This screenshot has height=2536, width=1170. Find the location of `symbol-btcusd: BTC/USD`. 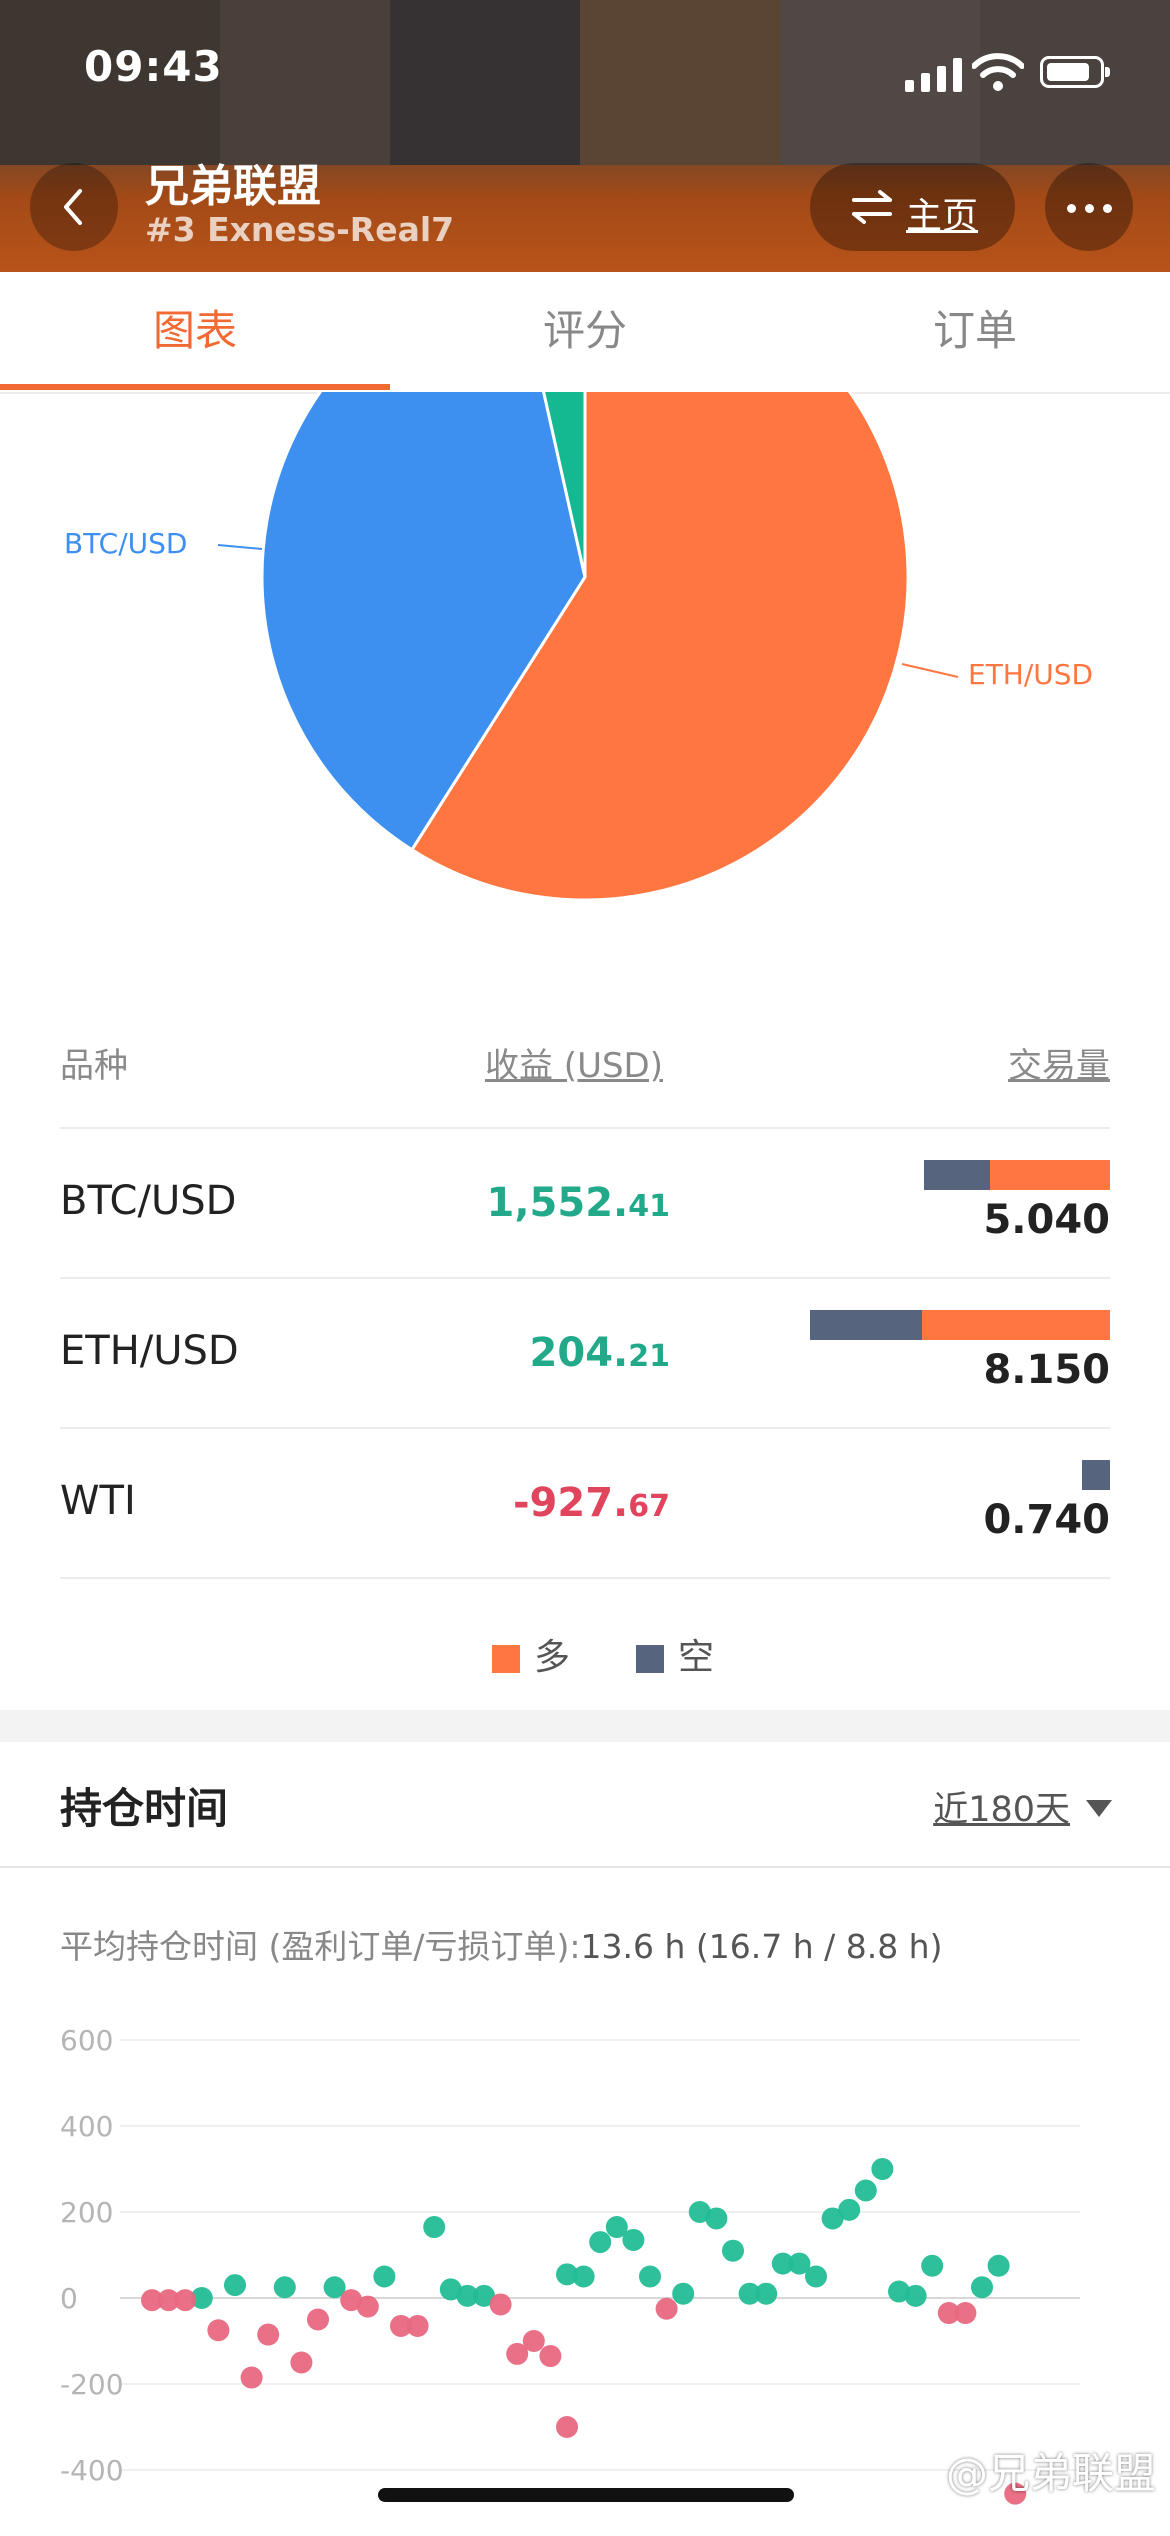

symbol-btcusd: BTC/USD is located at coordinates (148, 1201).